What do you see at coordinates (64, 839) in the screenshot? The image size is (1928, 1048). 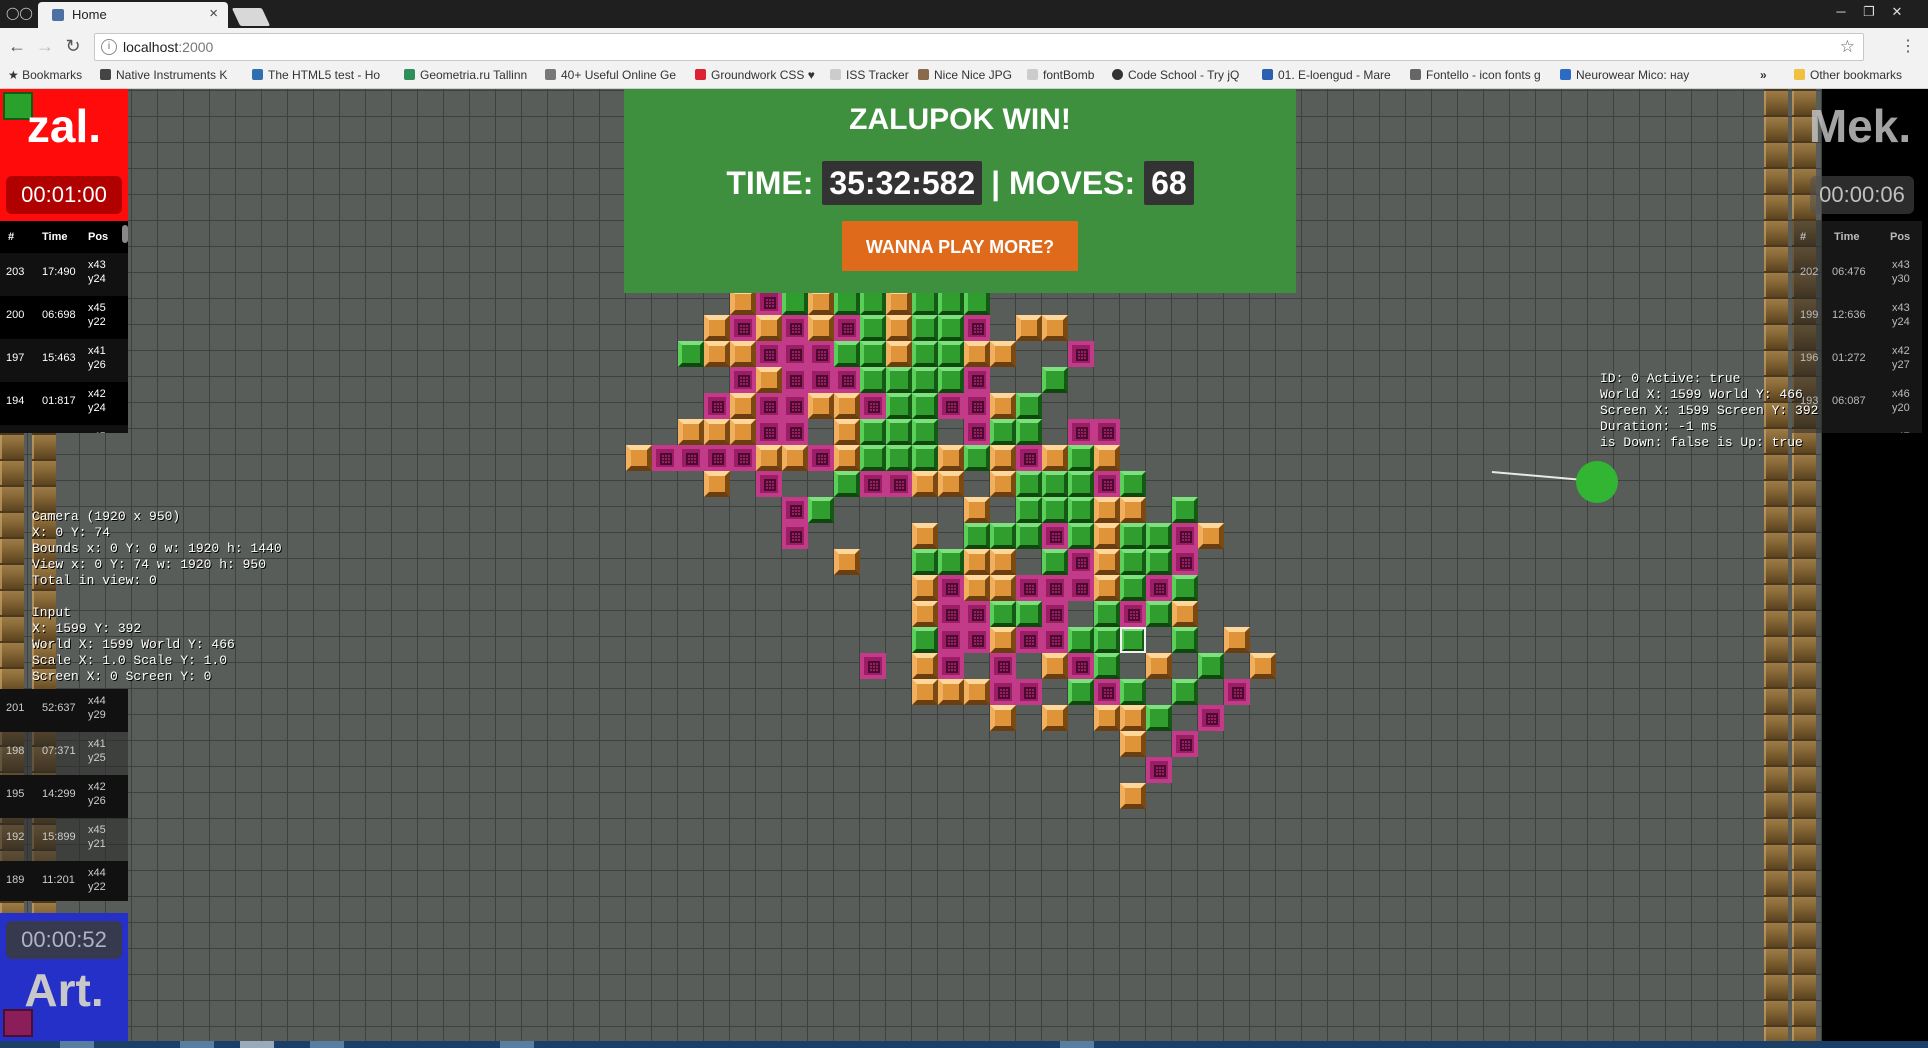 I see `table-row: 192 15:899 x45 y21` at bounding box center [64, 839].